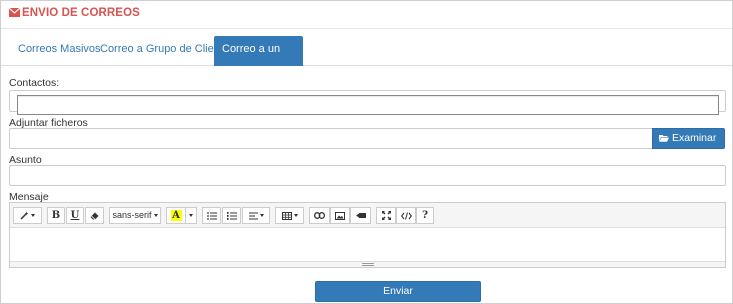 Image resolution: width=733 pixels, height=304 pixels. I want to click on editor-resize-bar, so click(367, 264).